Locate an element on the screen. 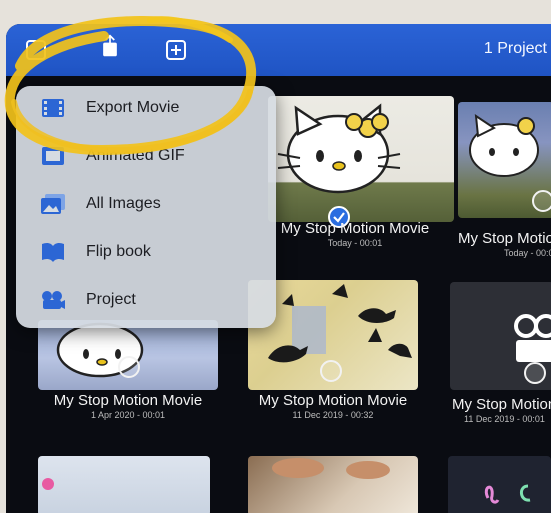  toy-image is located at coordinates (48, 484).